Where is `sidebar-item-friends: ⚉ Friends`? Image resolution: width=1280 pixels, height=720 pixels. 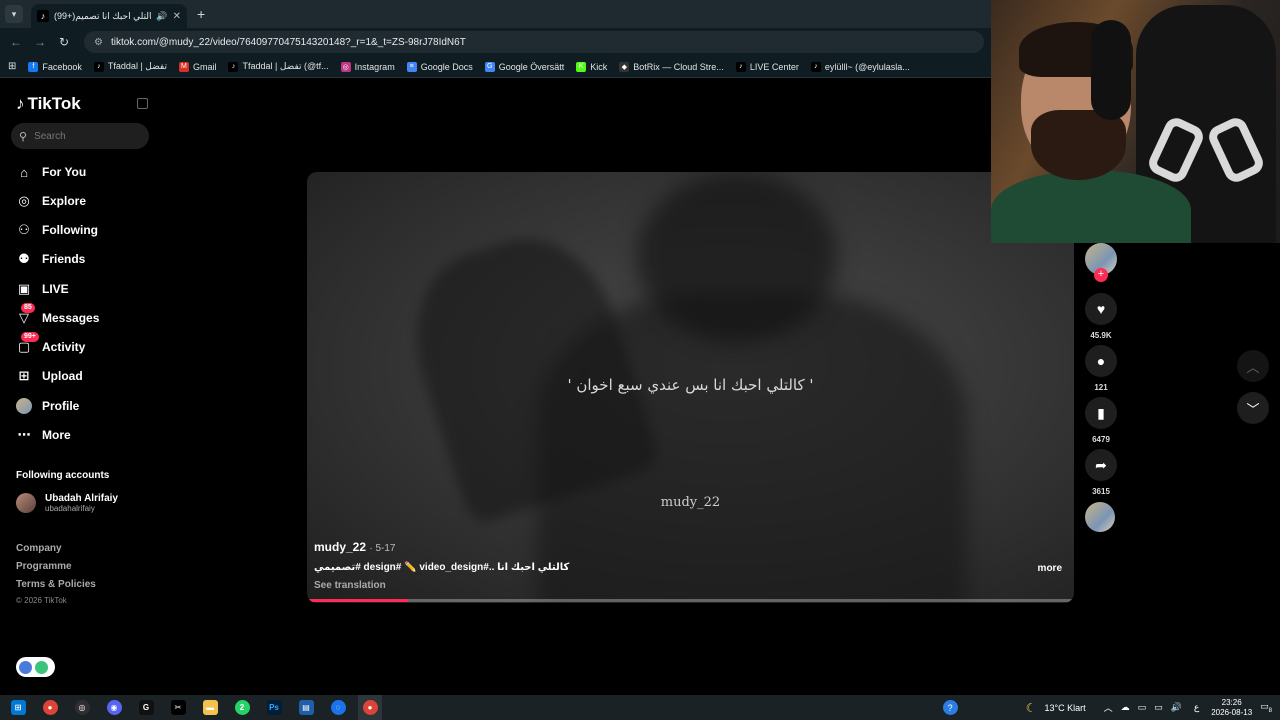 sidebar-item-friends: ⚉ Friends is located at coordinates (50, 259).